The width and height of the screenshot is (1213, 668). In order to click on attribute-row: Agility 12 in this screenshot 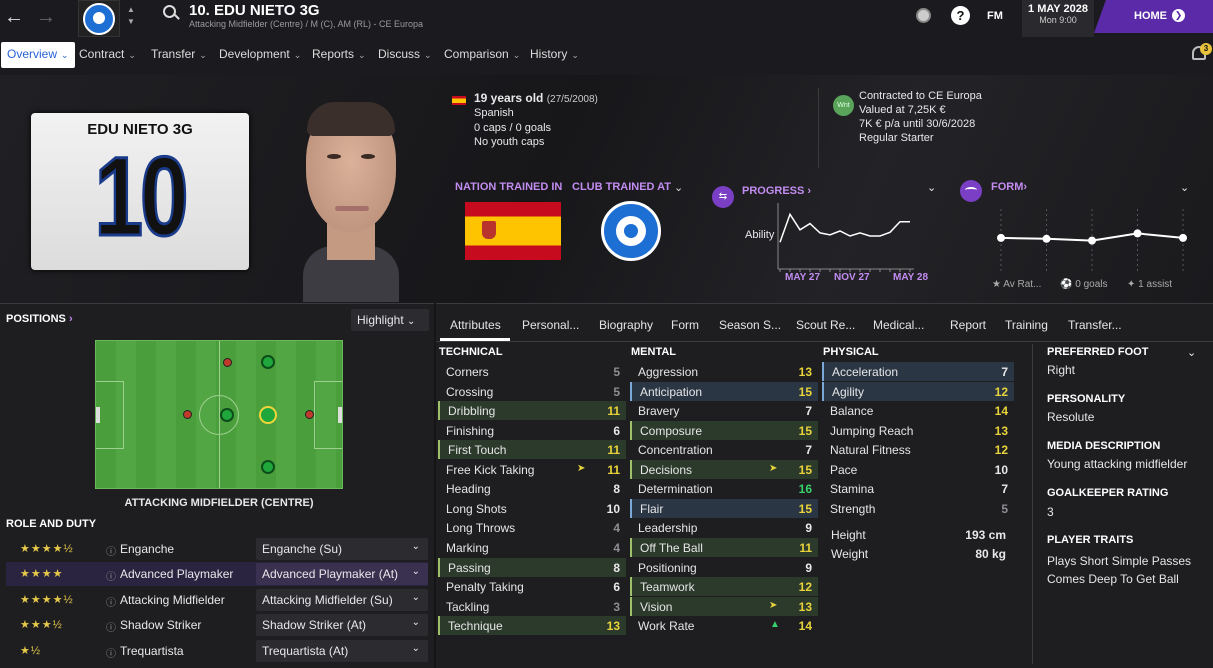, I will do `click(918, 391)`.